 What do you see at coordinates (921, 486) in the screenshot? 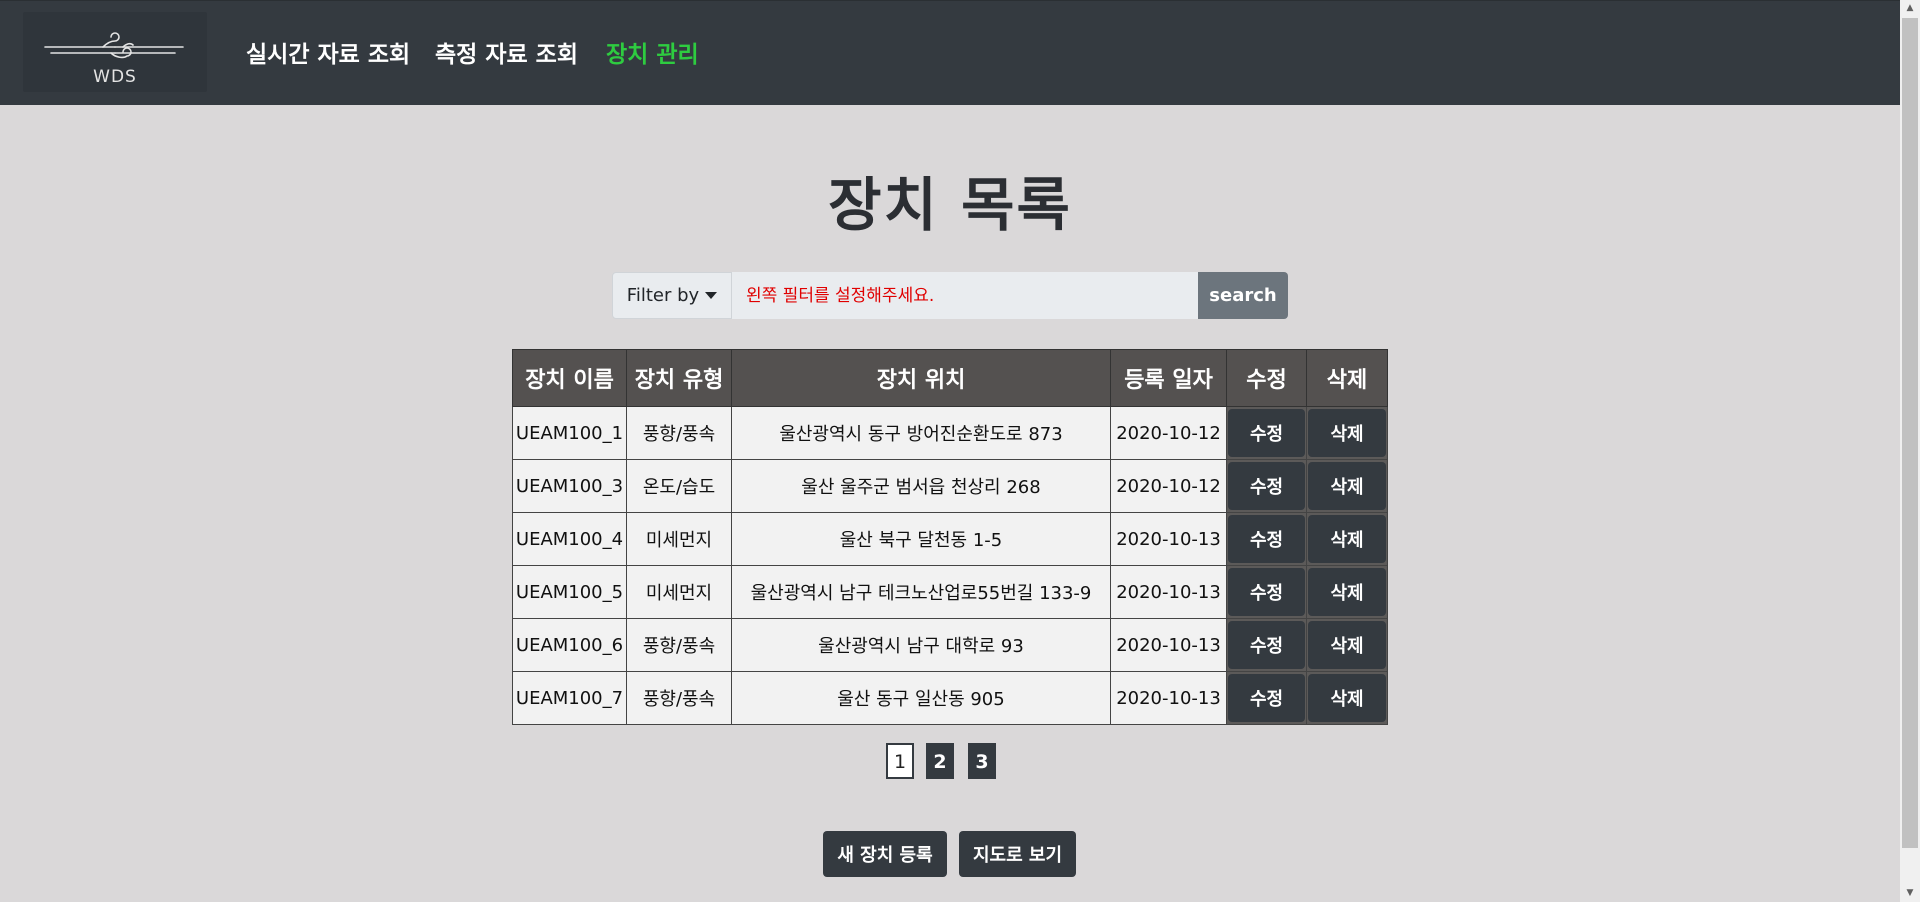
I see `cell-device-location: 울산 울주군 범서읍 천상리 268` at bounding box center [921, 486].